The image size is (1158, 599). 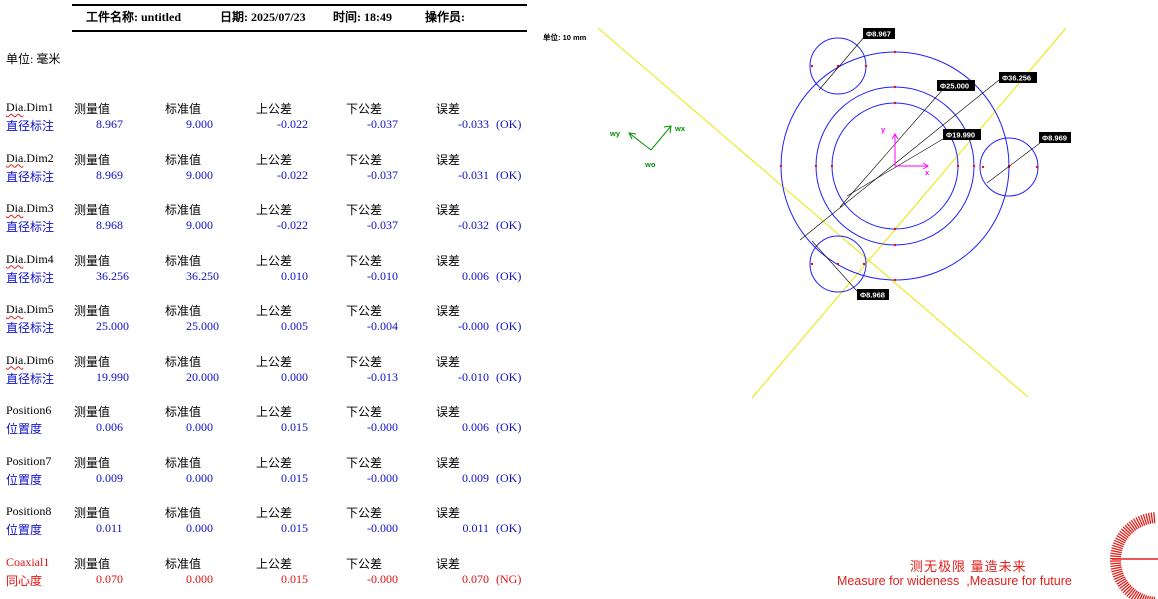 I want to click on value-error: -0.031, so click(x=473, y=174).